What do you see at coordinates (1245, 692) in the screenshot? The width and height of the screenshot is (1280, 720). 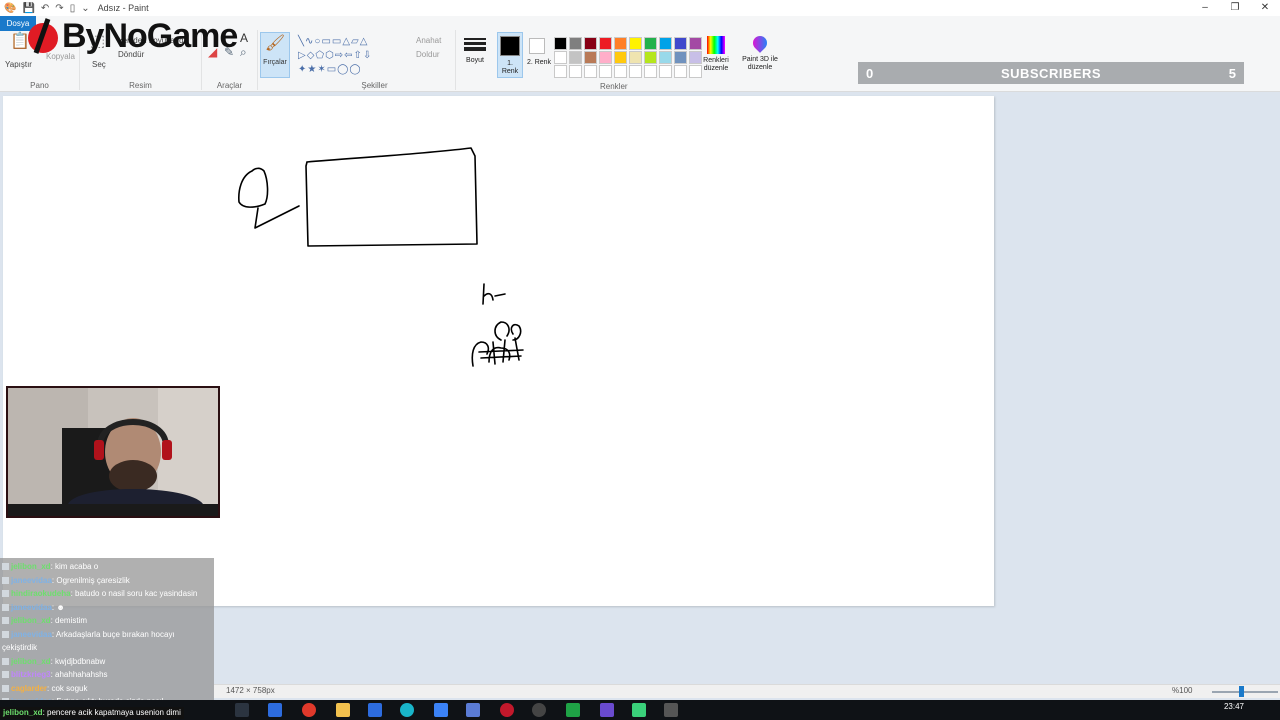 I see `zoom-slider` at bounding box center [1245, 692].